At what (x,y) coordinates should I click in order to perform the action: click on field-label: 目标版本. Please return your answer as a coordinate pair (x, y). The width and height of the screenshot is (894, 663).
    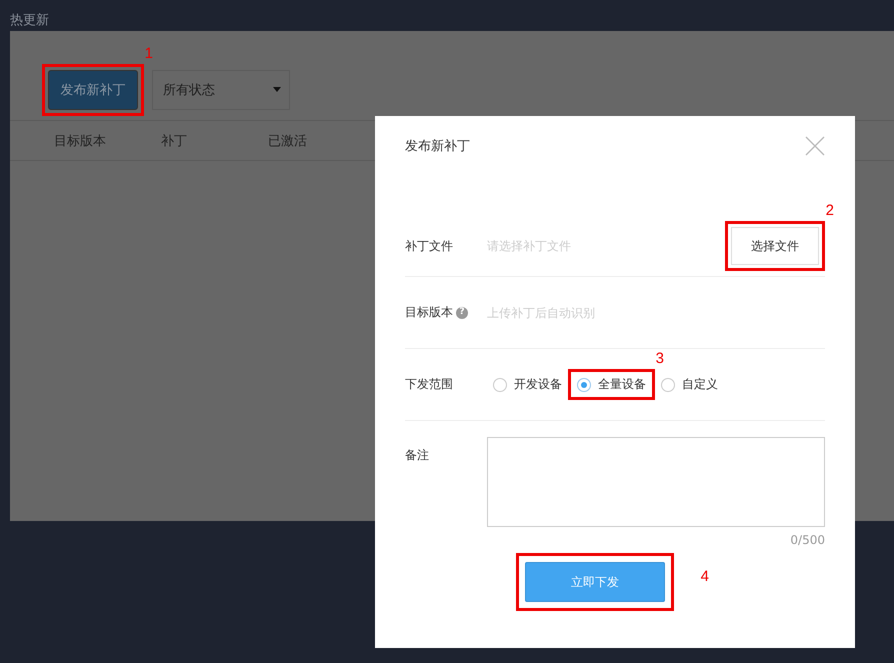
    Looking at the image, I should click on (429, 312).